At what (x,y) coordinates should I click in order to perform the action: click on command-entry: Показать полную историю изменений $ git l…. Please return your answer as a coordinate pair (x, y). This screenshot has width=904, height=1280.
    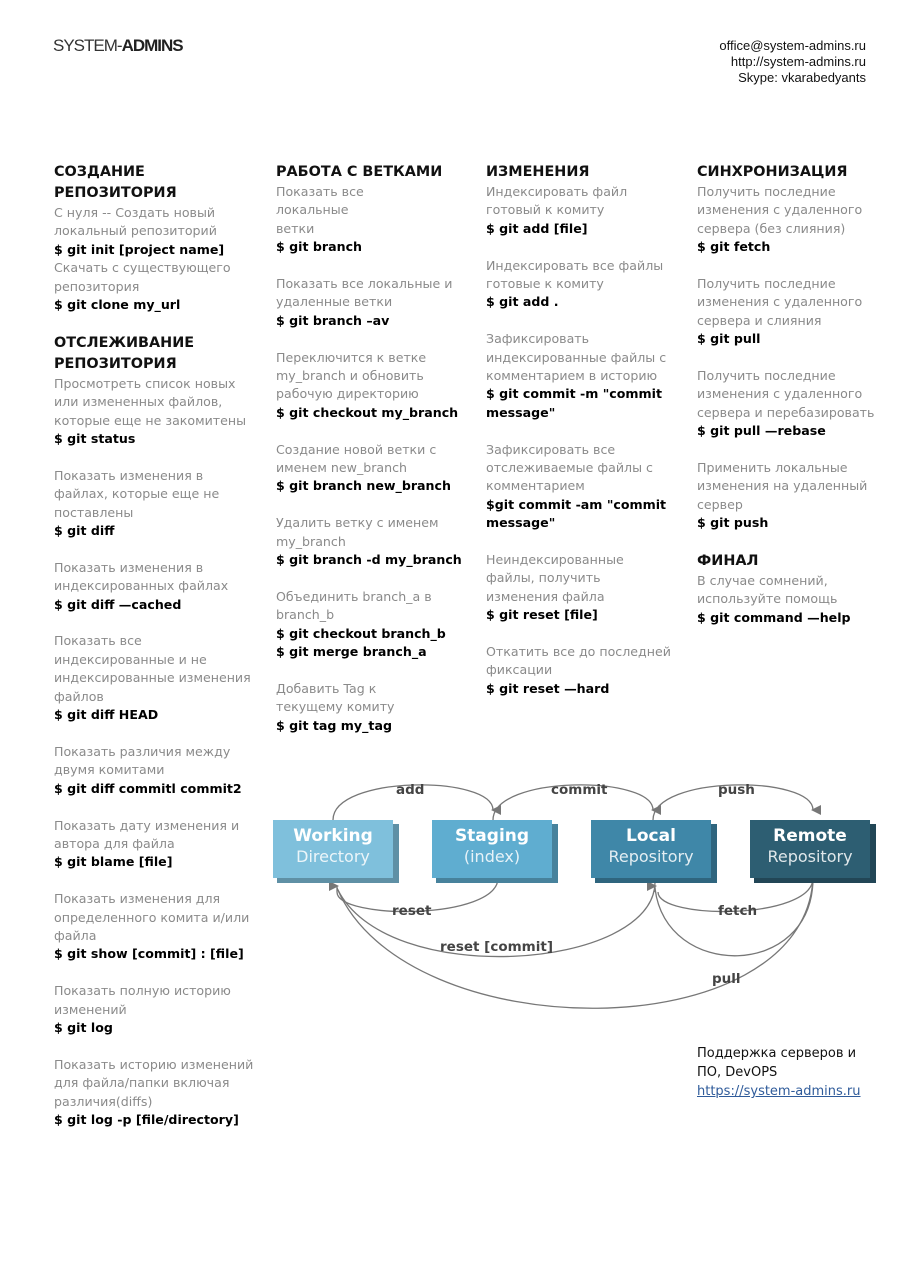
    Looking at the image, I should click on (154, 1009).